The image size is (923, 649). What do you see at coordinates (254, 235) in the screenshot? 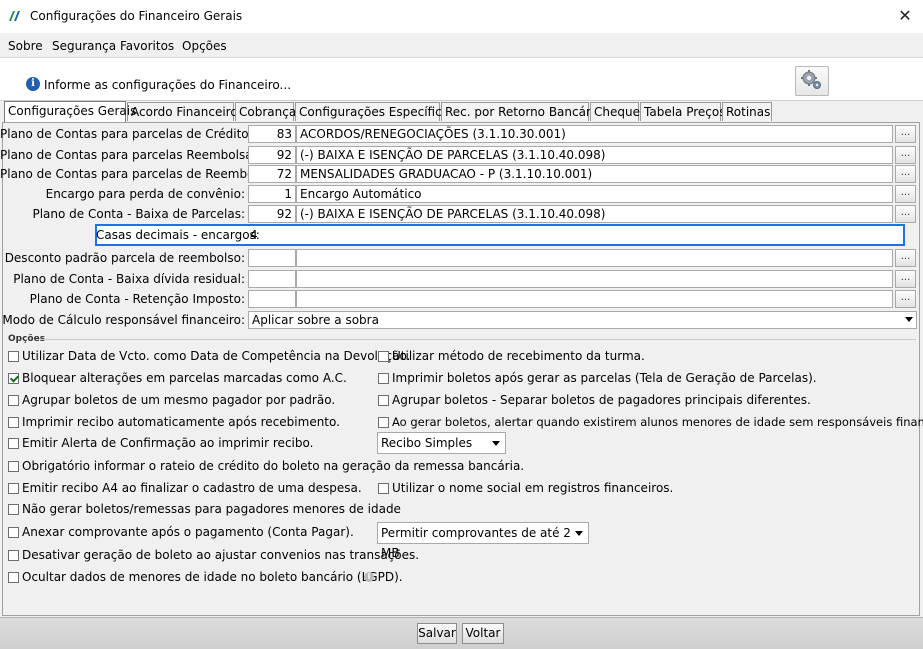
I see `casas-decimais-input: 4` at bounding box center [254, 235].